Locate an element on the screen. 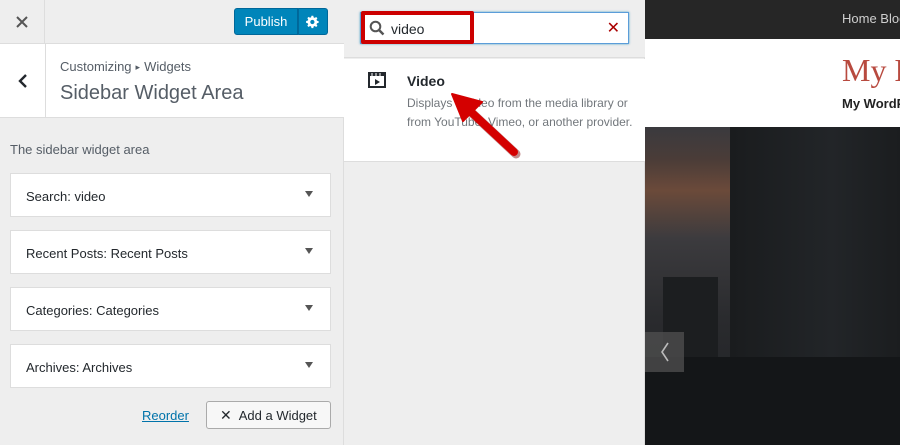 Image resolution: width=900 pixels, height=445 pixels. widget-area-description: The sidebar widget area is located at coordinates (80, 149).